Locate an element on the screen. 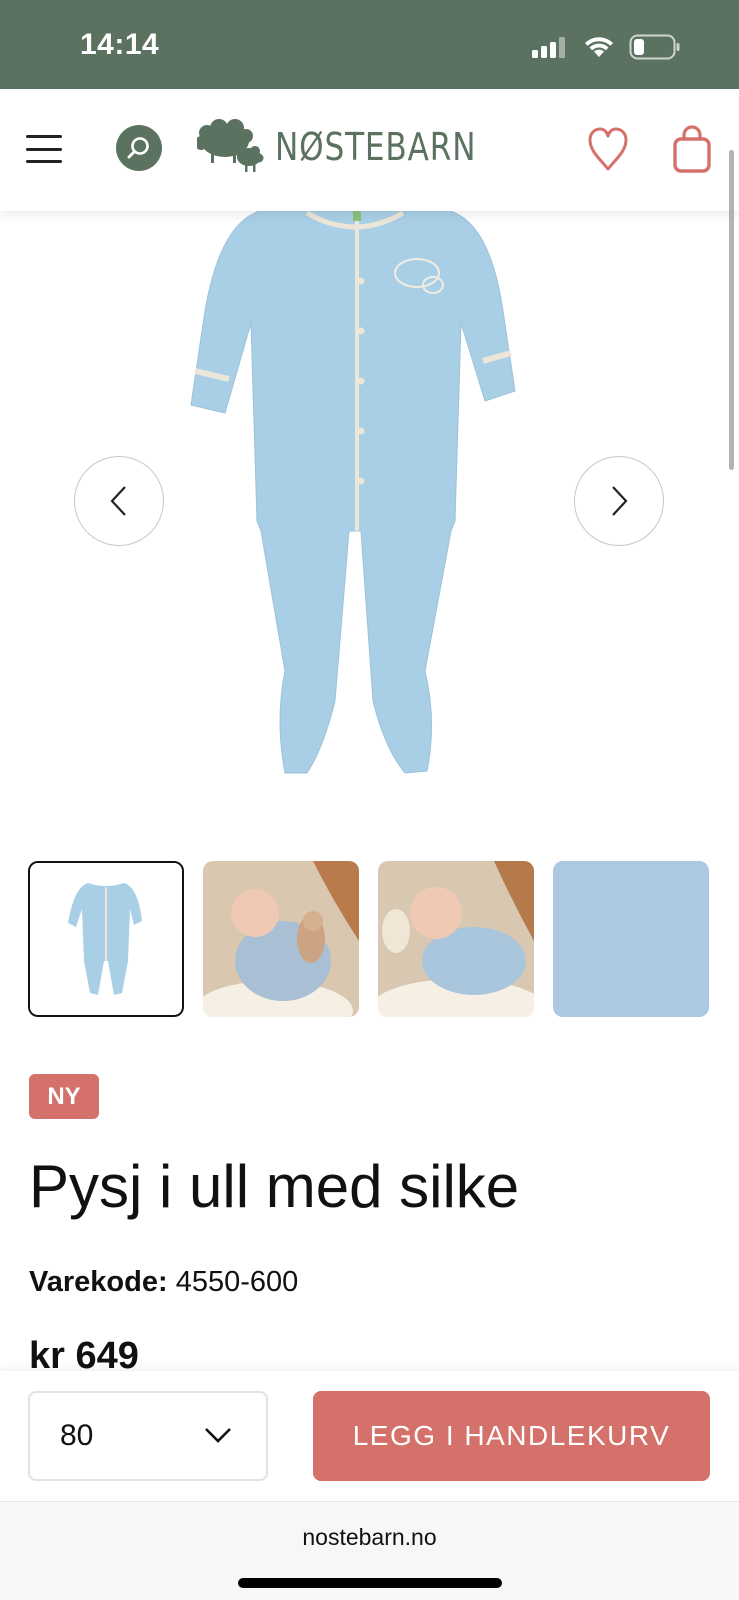 This screenshot has width=739, height=1600. thumbnail-fabric-closeup is located at coordinates (631, 939).